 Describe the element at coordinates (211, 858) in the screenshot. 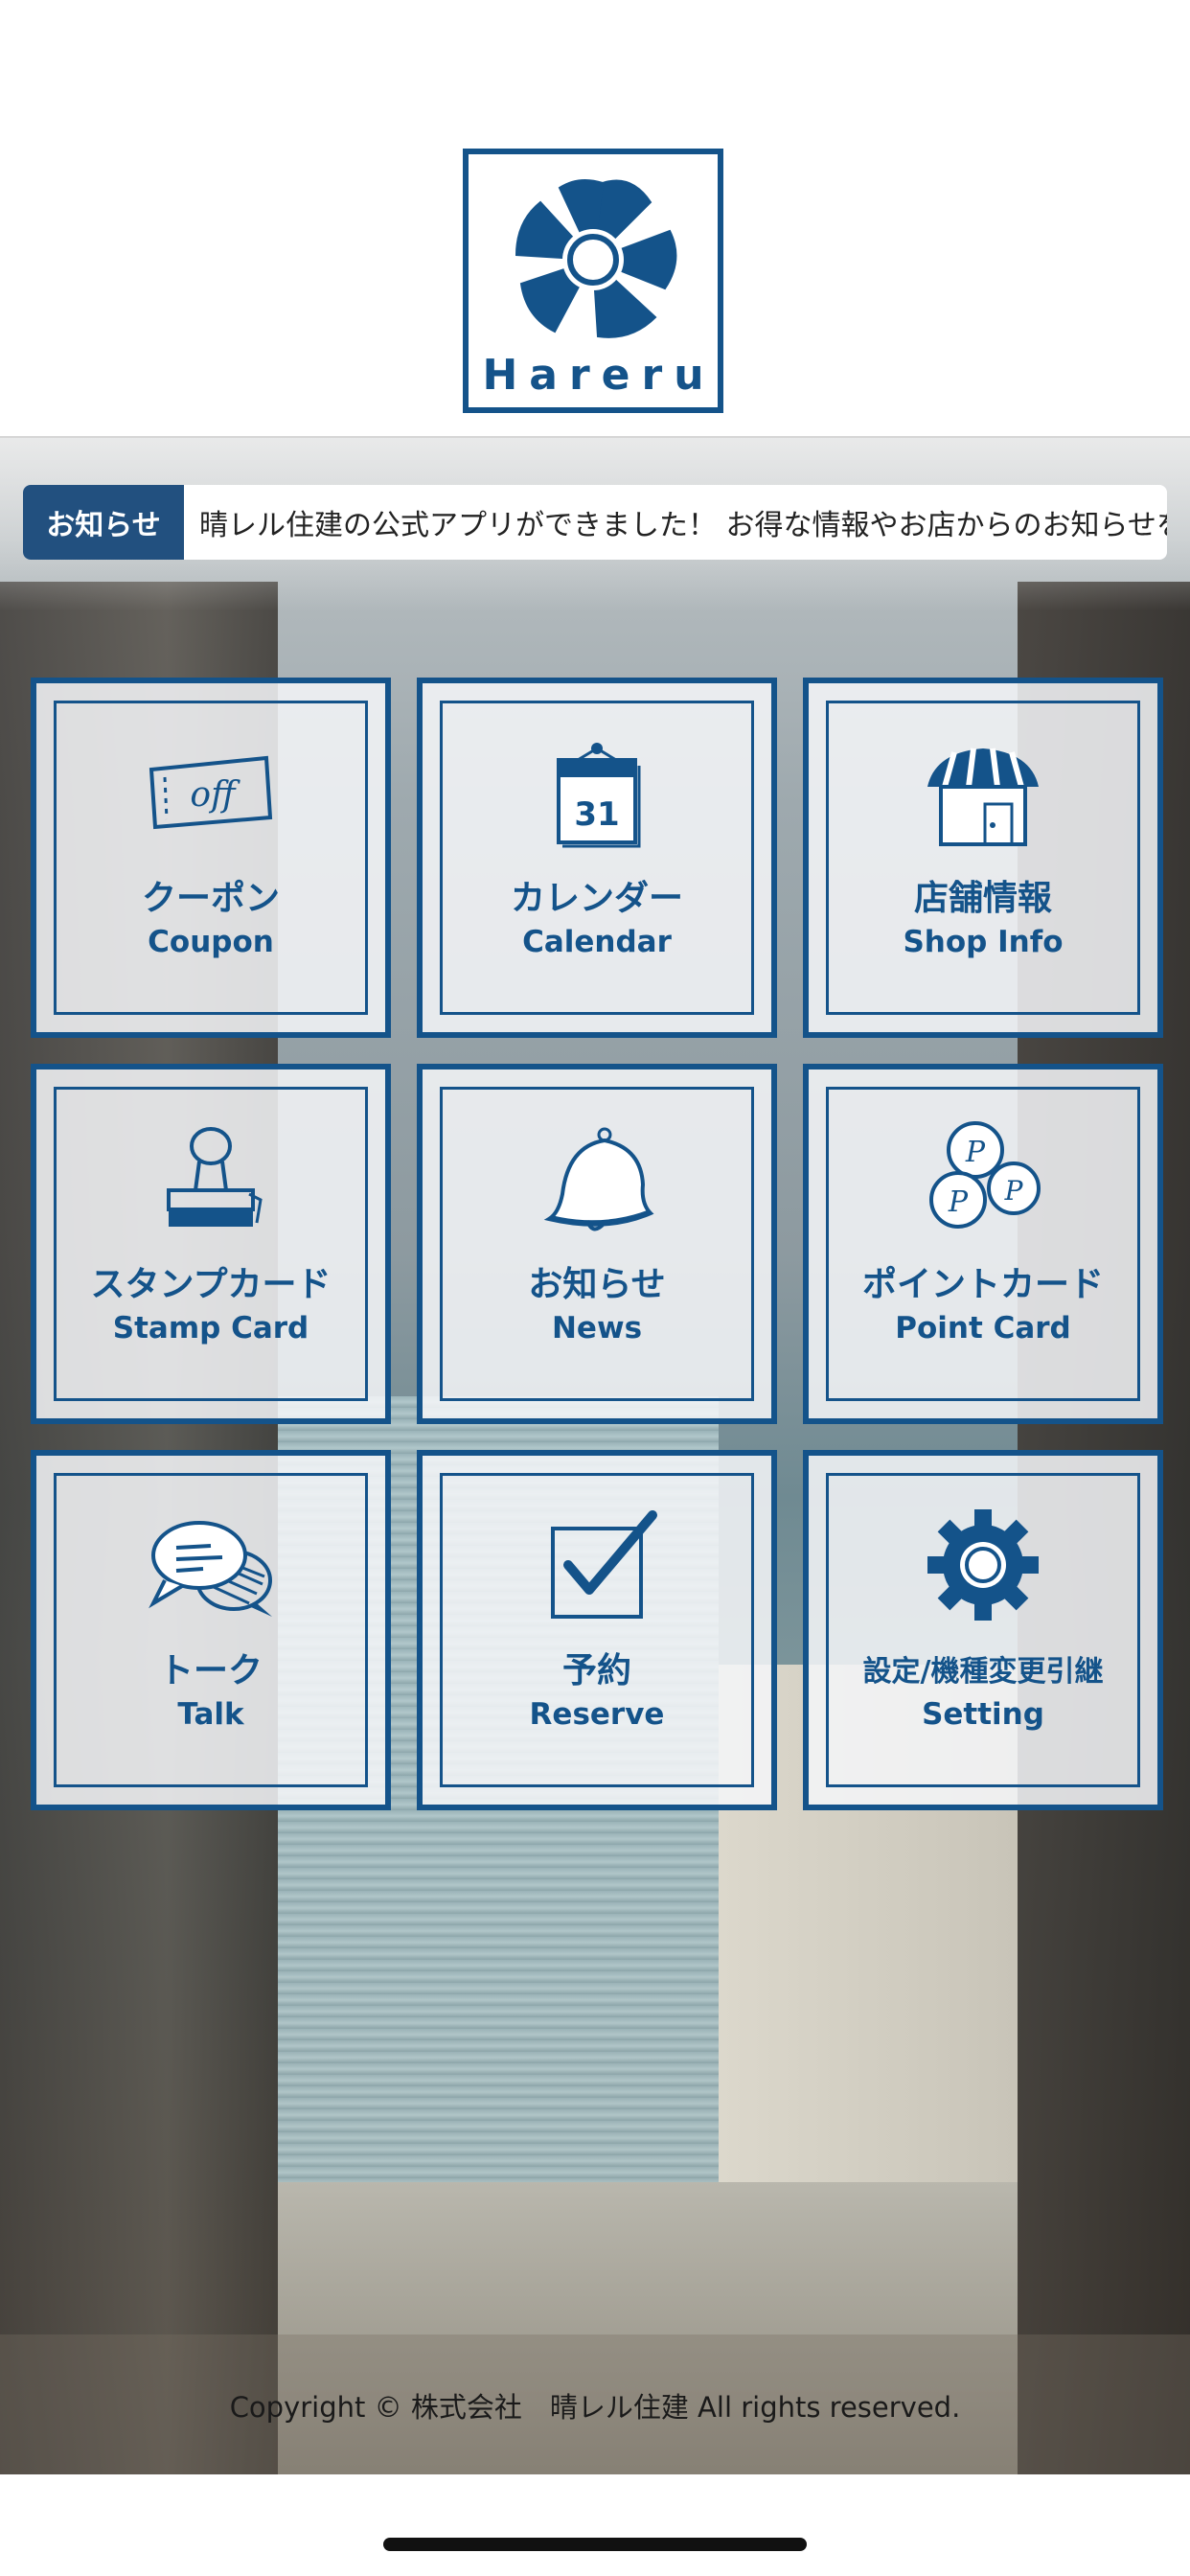

I see `tile-coupon: off クーポン Coupon` at that location.